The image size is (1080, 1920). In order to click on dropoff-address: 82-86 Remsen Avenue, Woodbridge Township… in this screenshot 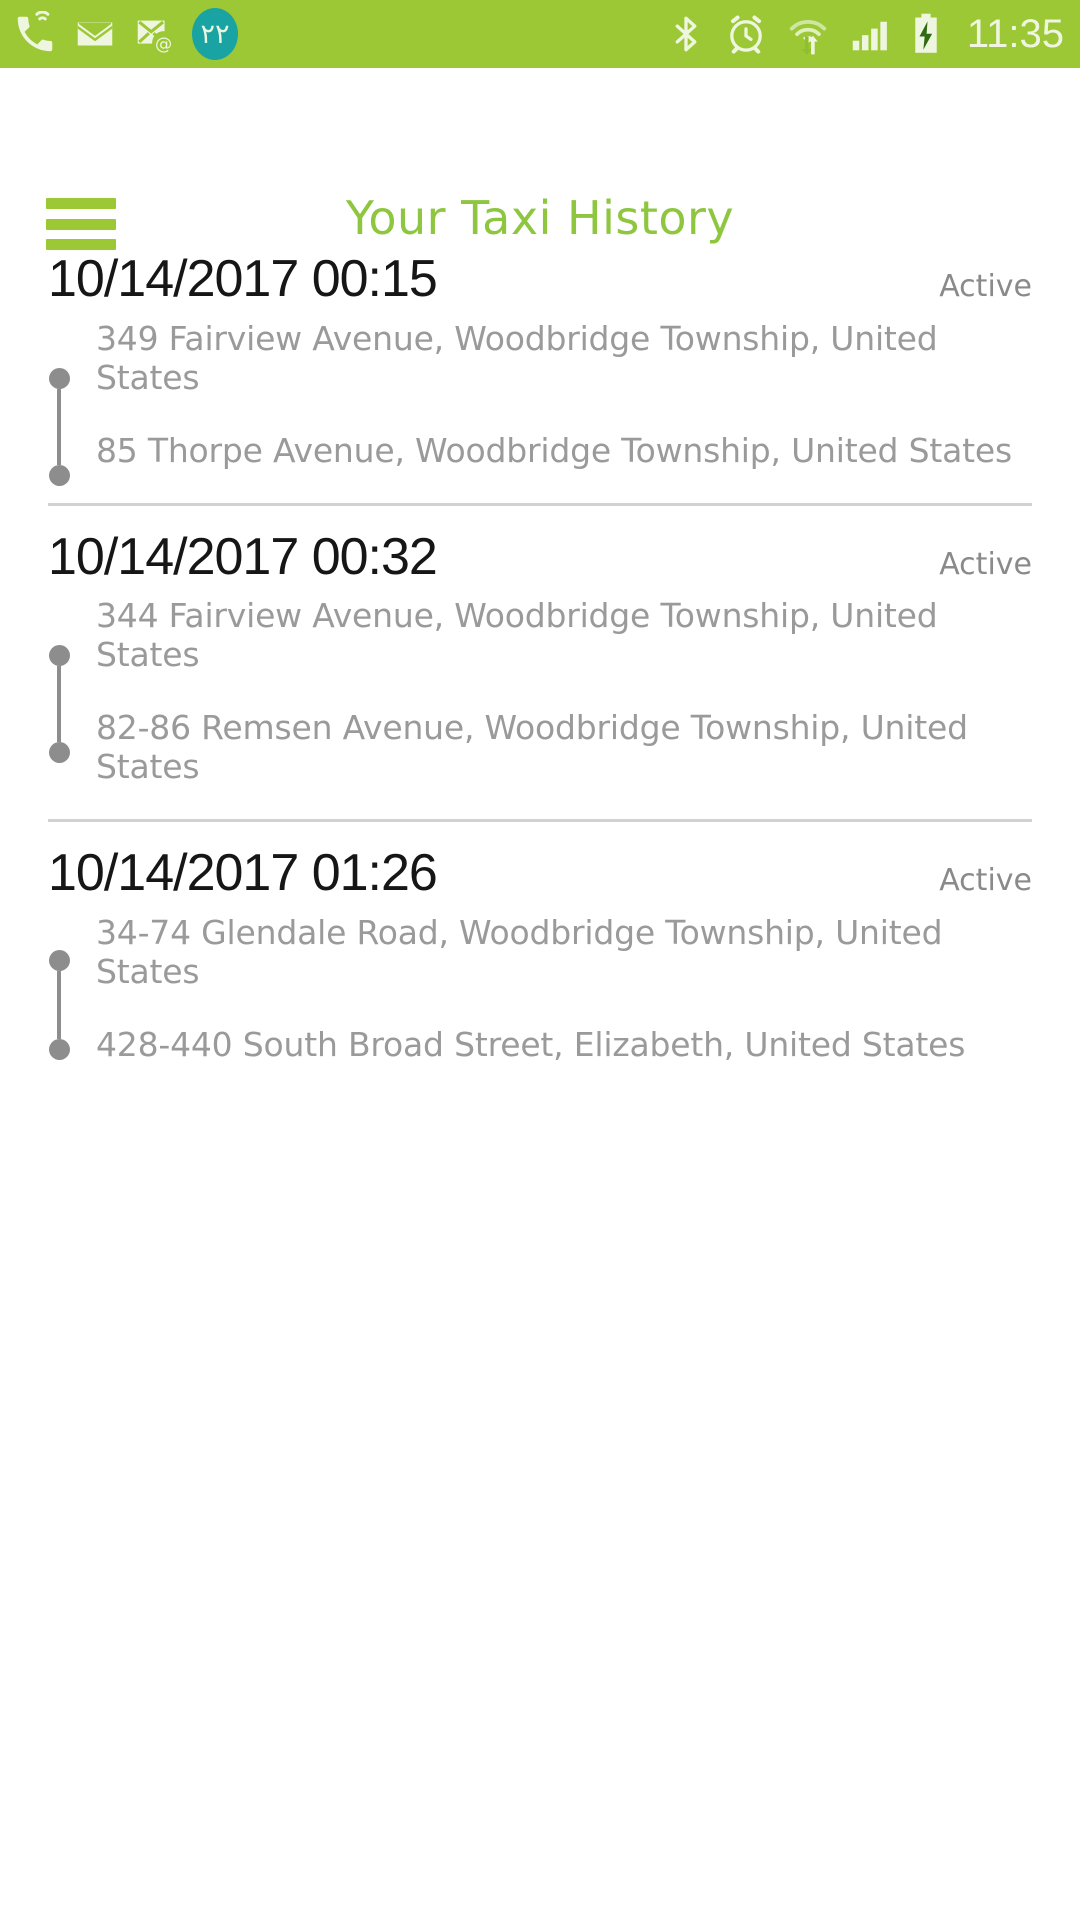, I will do `click(532, 747)`.